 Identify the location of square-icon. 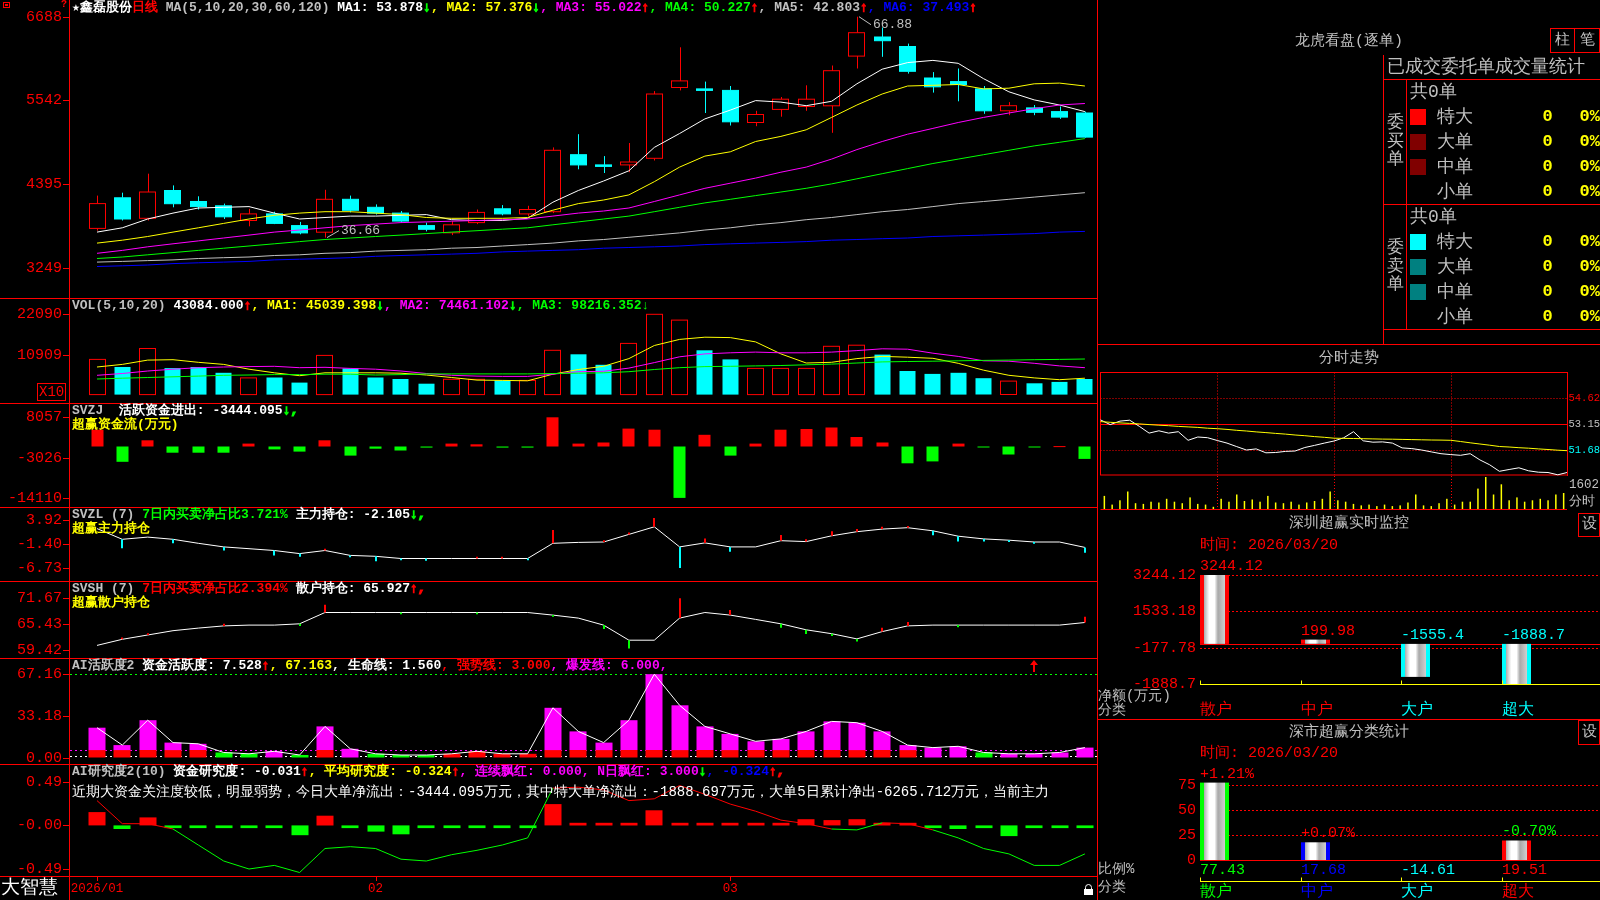
(6, 5).